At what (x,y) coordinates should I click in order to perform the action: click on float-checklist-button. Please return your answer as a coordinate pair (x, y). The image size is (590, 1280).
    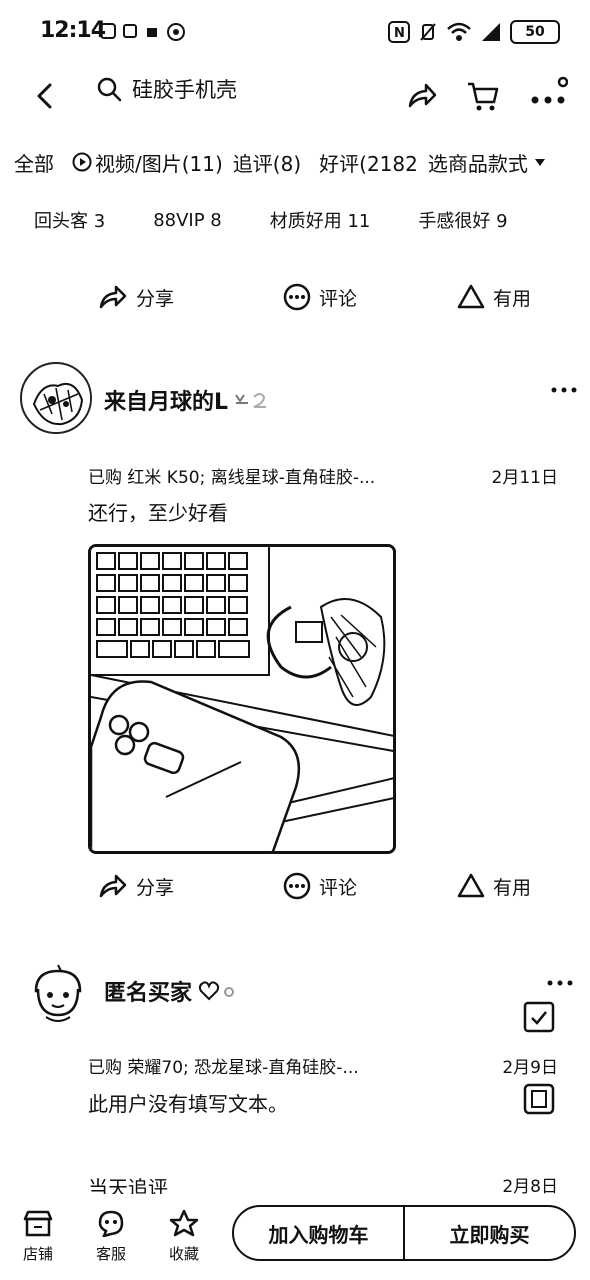
    Looking at the image, I should click on (539, 1017).